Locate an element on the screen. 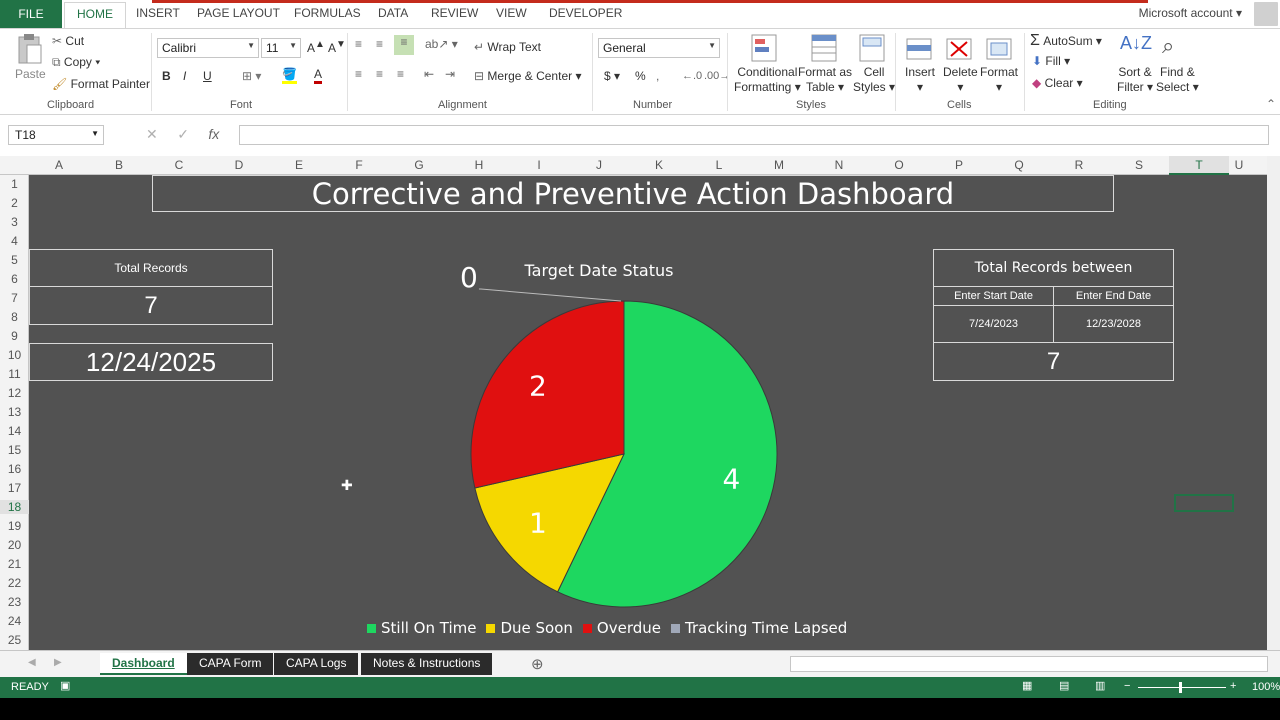 The width and height of the screenshot is (1280, 720). delete-cells-icon is located at coordinates (959, 48).